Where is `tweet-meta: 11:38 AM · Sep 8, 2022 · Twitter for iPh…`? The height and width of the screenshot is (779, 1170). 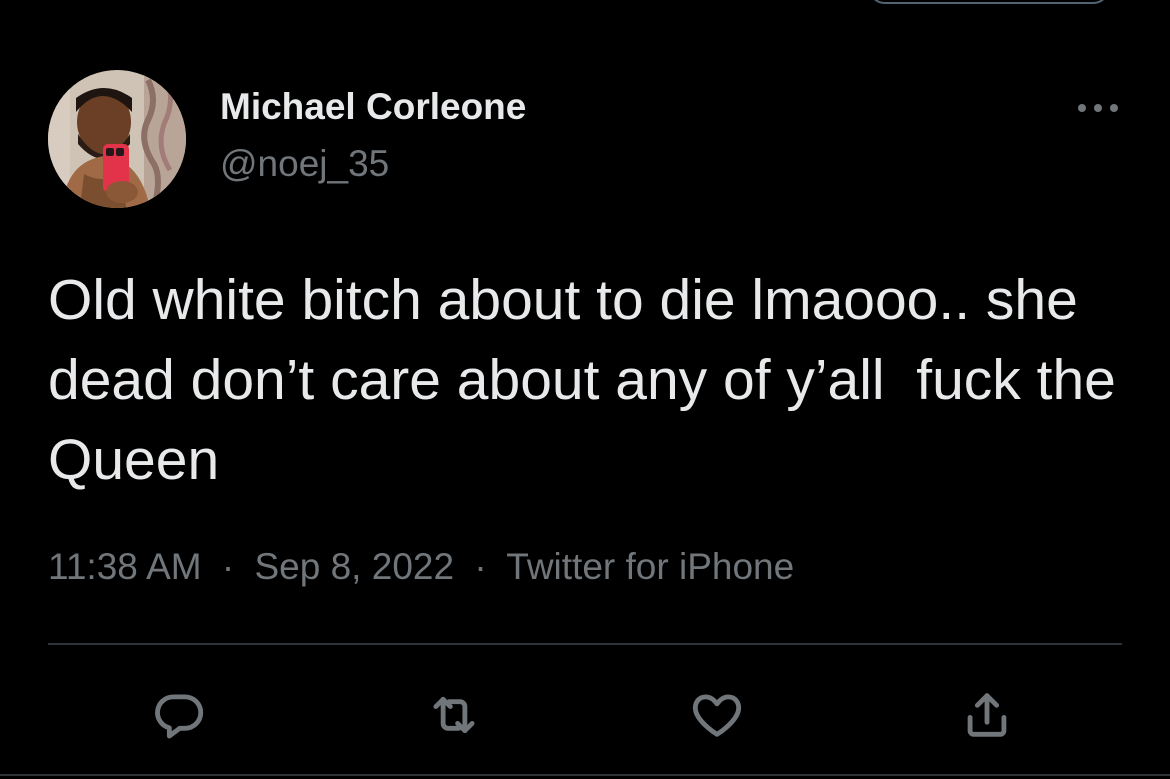 tweet-meta: 11:38 AM · Sep 8, 2022 · Twitter for iPh… is located at coordinates (421, 567).